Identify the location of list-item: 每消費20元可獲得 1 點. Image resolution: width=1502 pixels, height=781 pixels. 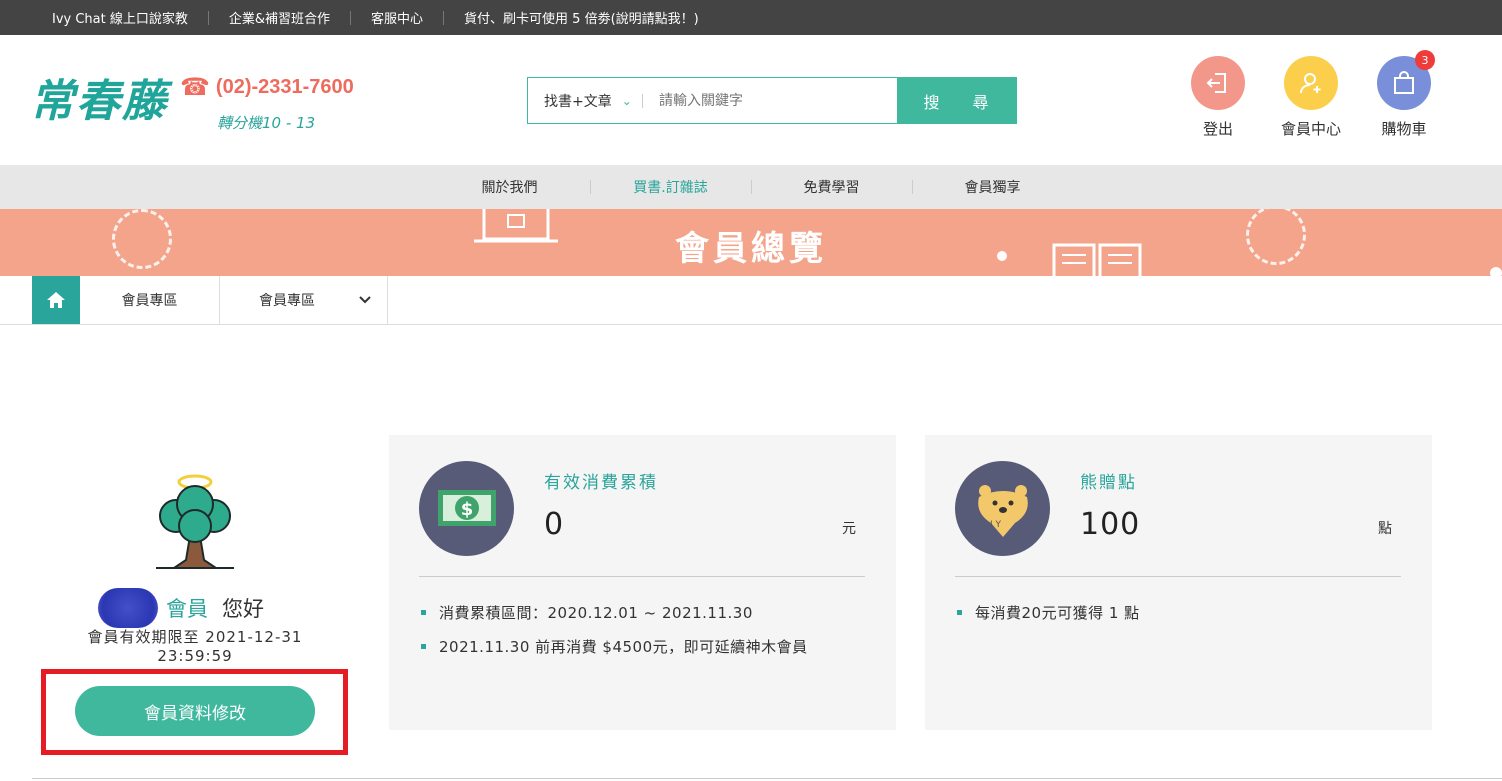
(1048, 612).